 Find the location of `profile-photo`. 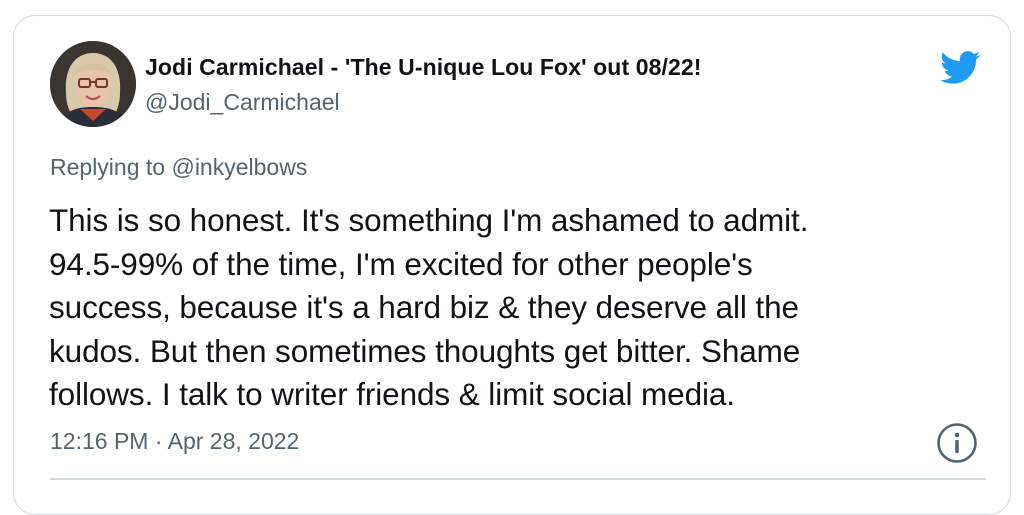

profile-photo is located at coordinates (93, 84).